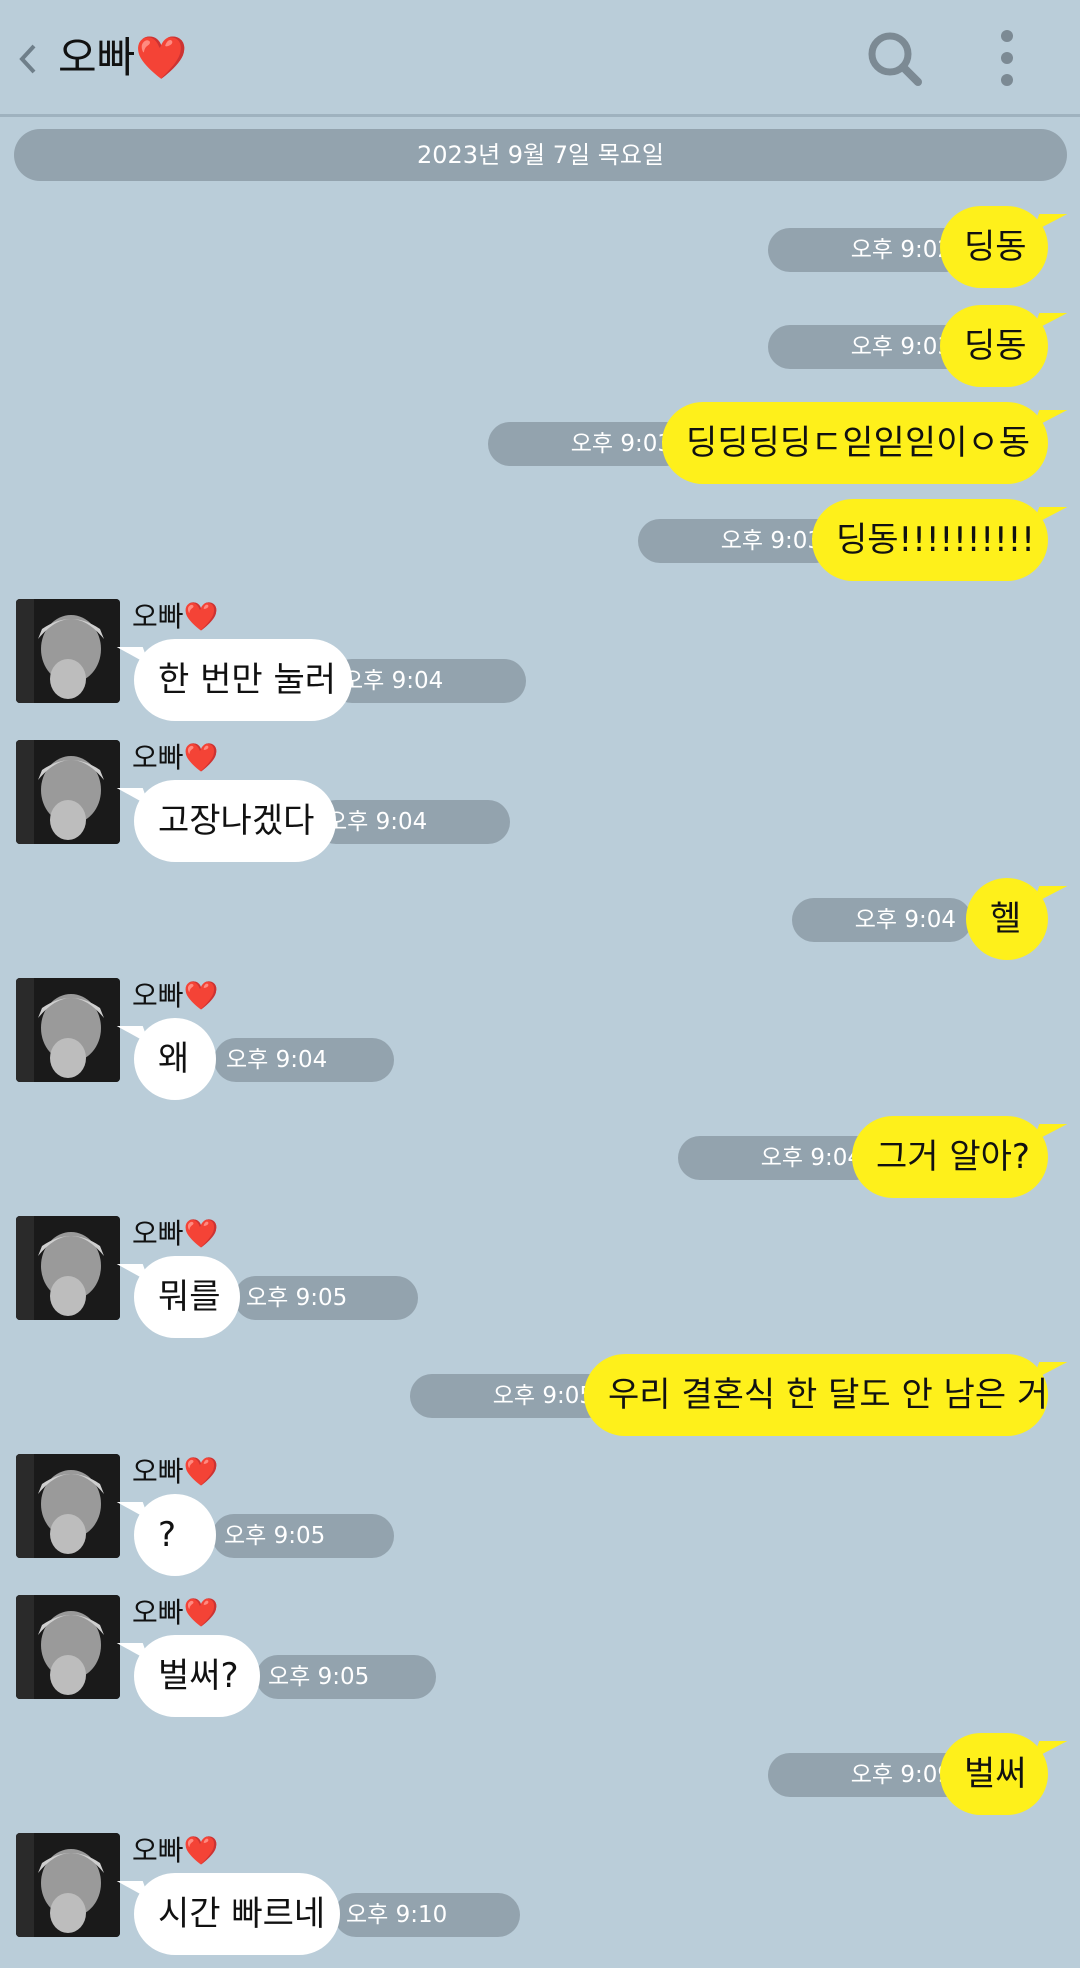  What do you see at coordinates (930, 540) in the screenshot?
I see `message-bubble: 딩동!!!!!!!!!!` at bounding box center [930, 540].